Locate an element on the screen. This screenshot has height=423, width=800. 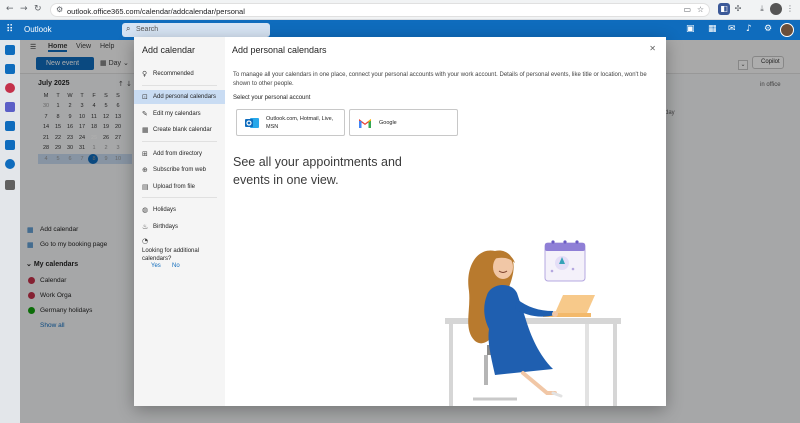
user-avatar is located at coordinates (787, 30).